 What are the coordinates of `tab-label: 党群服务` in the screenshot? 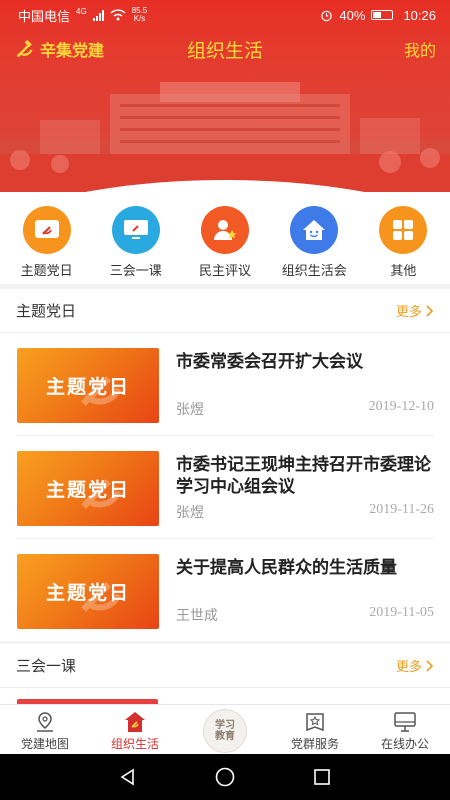 It's located at (314, 744).